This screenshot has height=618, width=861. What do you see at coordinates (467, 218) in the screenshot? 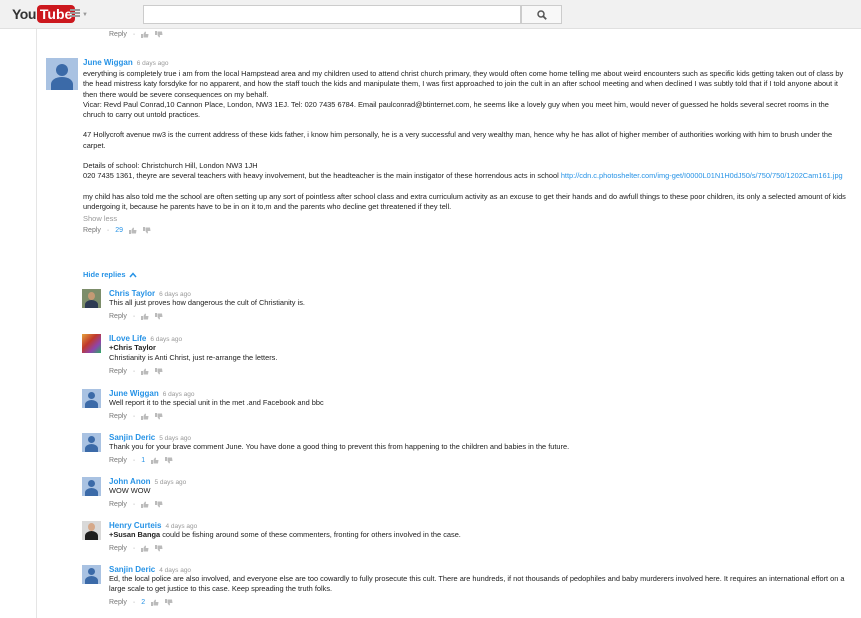
I see `show-less-link: Show less` at bounding box center [467, 218].